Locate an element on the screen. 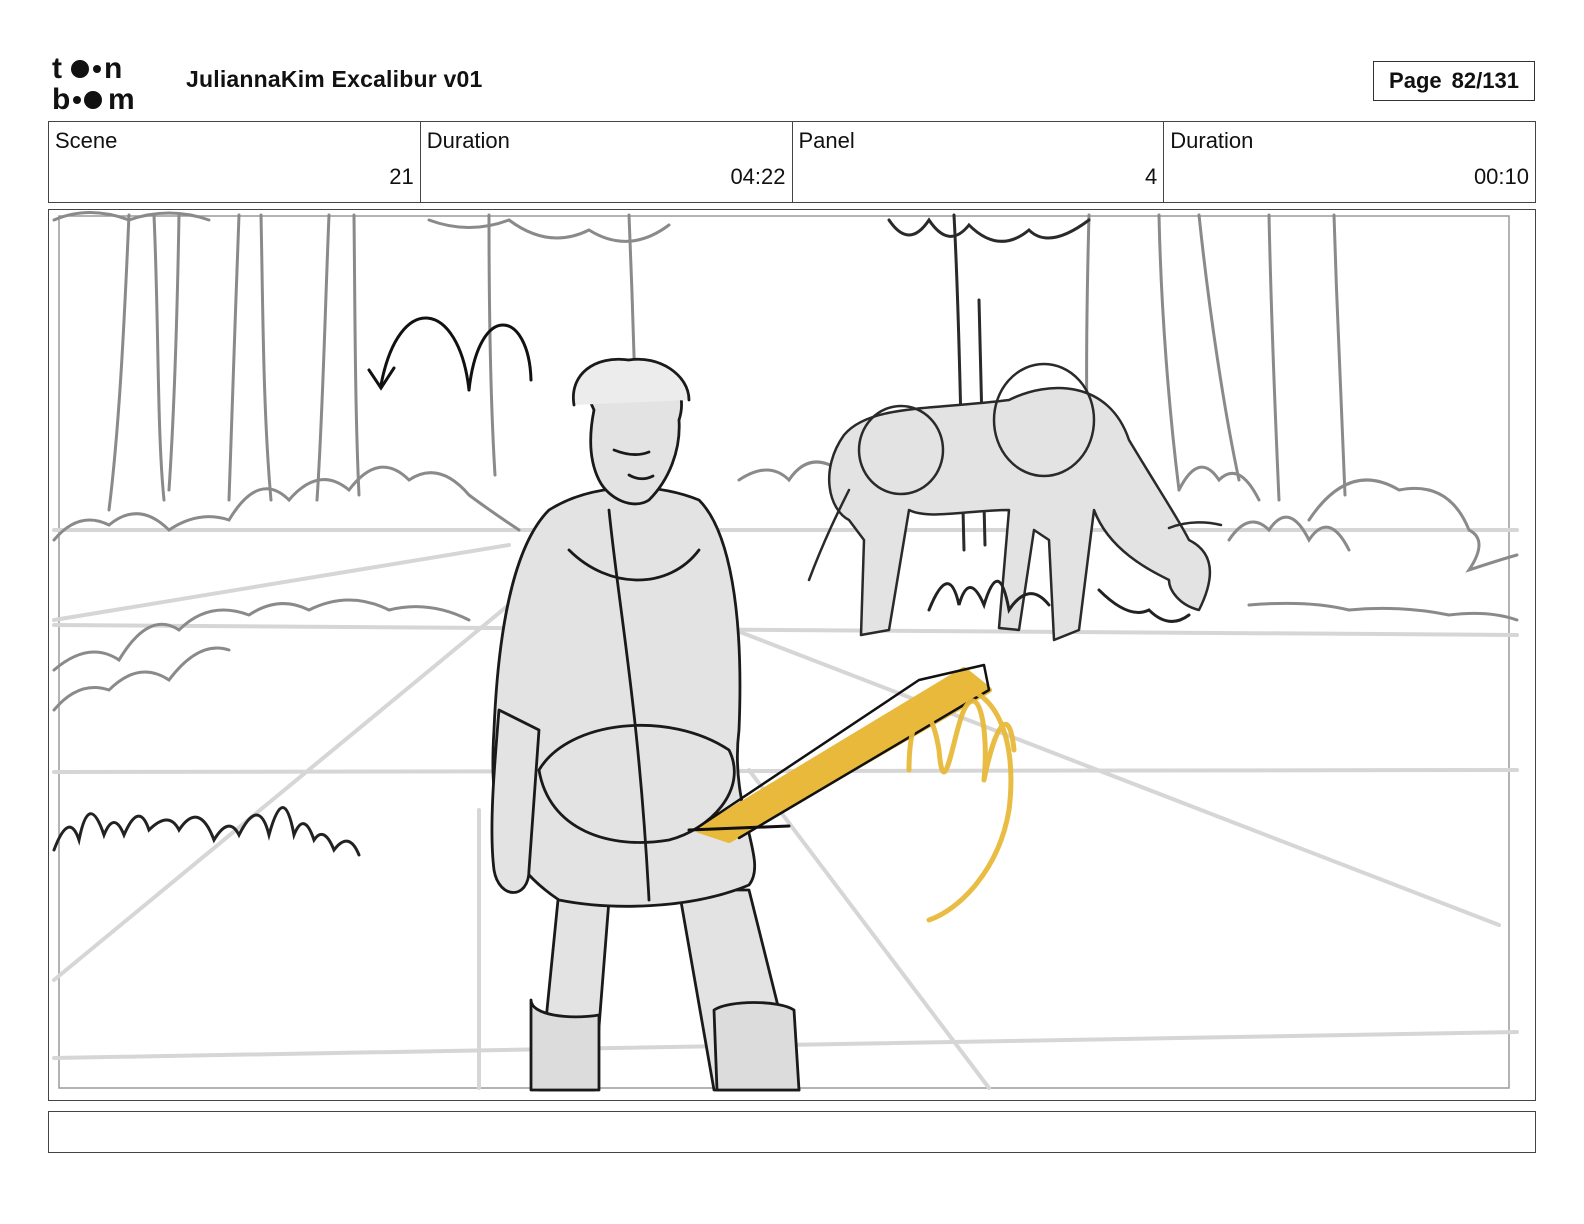 Image resolution: width=1584 pixels, height=1224 pixels. scene-duration-label: Duration is located at coordinates (468, 140).